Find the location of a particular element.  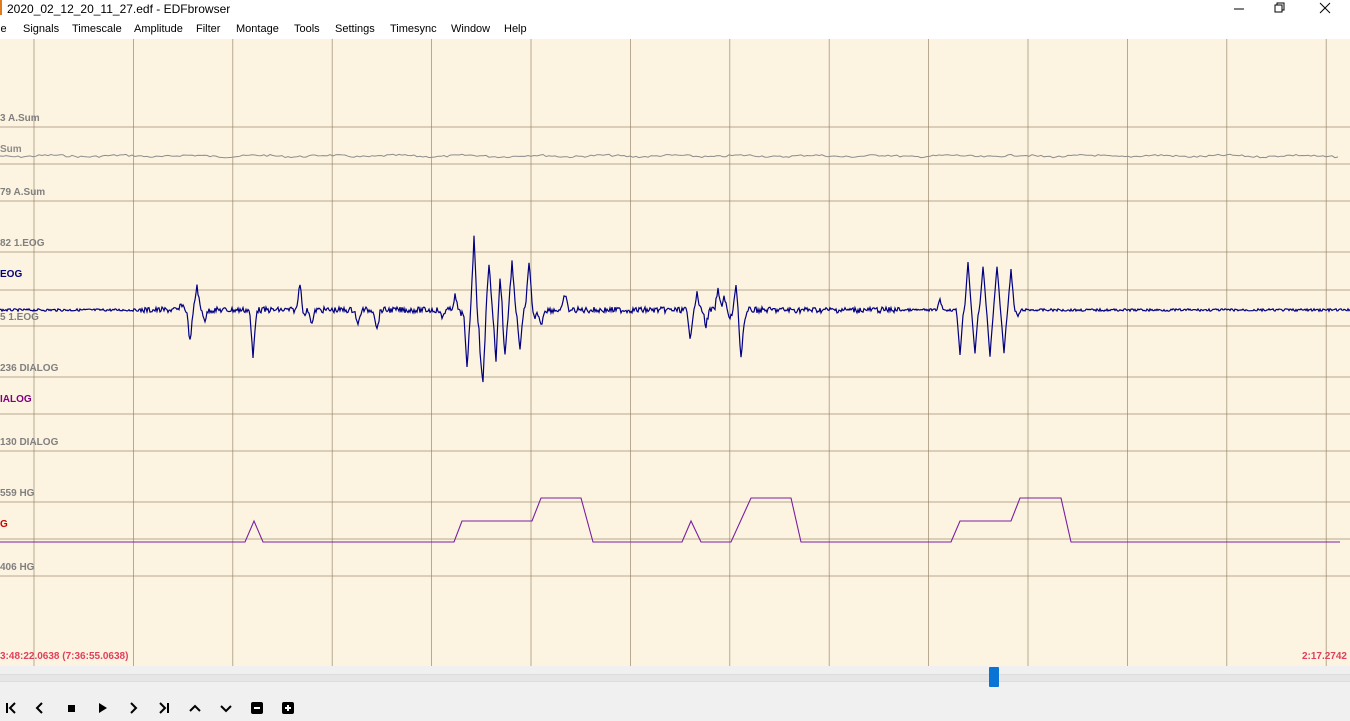

zoom-in-button is located at coordinates (288, 708).